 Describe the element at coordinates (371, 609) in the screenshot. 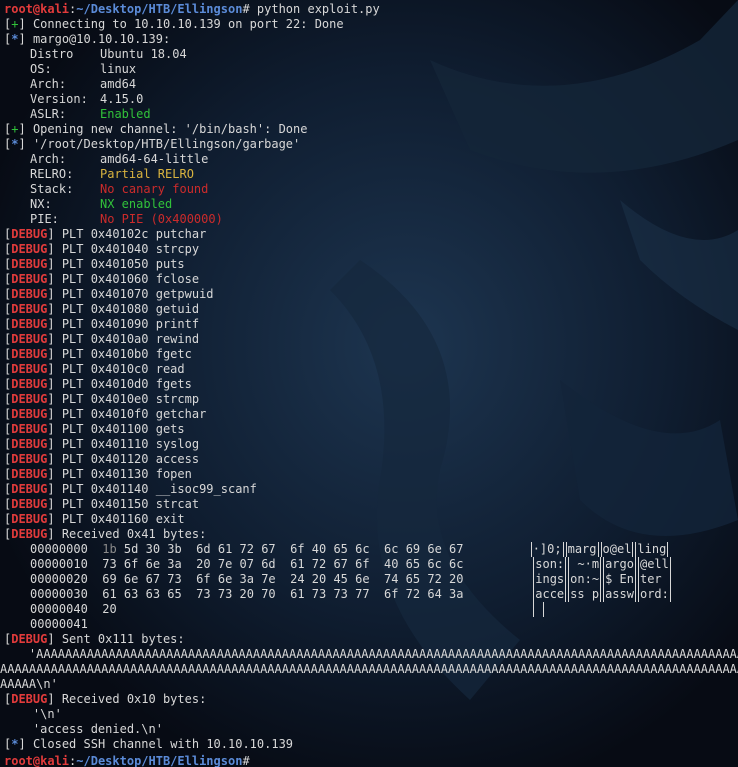

I see `hexdump-row: 00000040 20` at that location.